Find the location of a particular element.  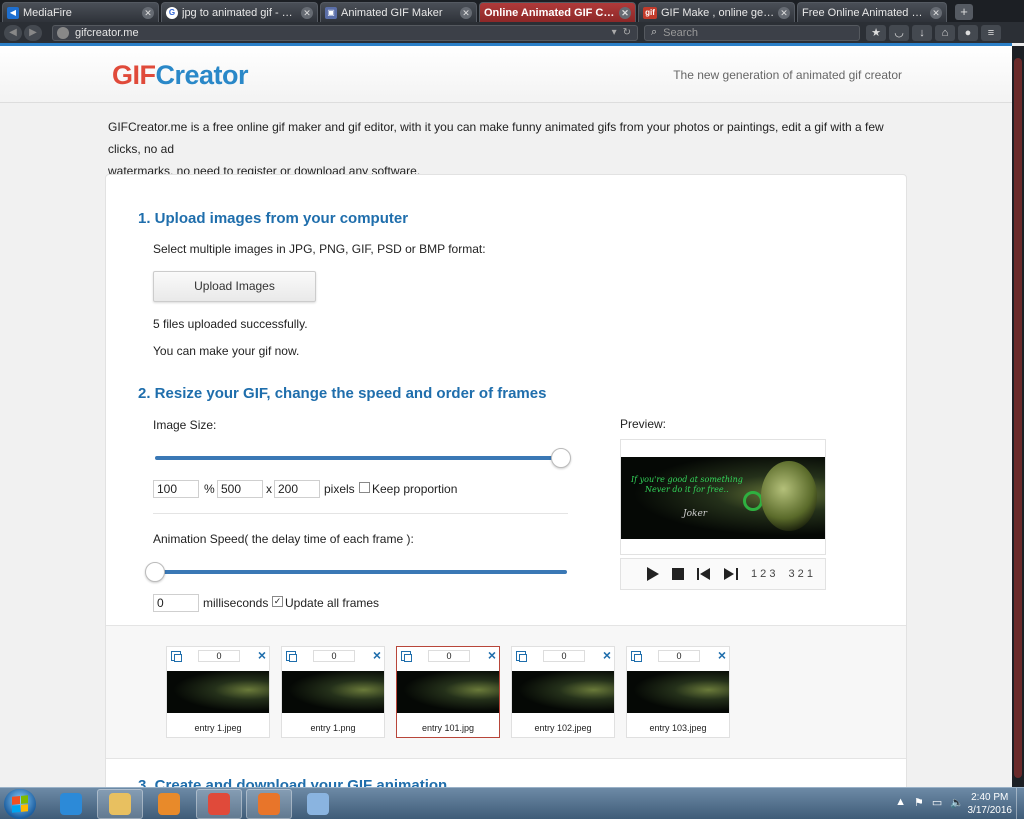

upload-images-button: Upload Images is located at coordinates (234, 286).